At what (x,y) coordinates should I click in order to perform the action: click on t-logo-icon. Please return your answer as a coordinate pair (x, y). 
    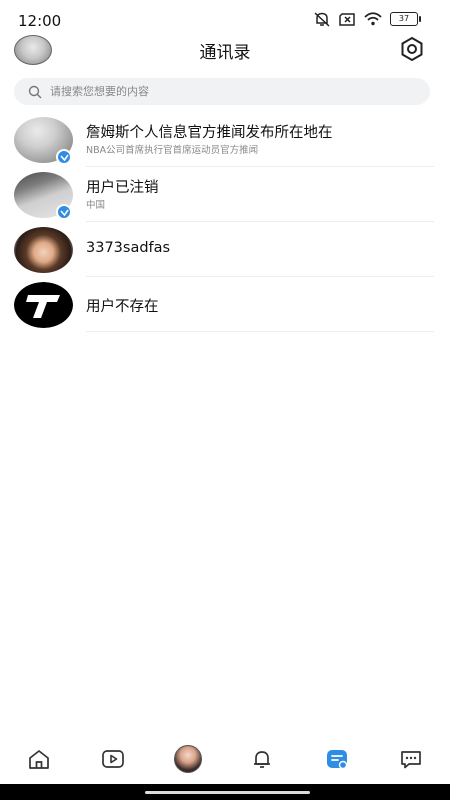
    Looking at the image, I should click on (43, 305).